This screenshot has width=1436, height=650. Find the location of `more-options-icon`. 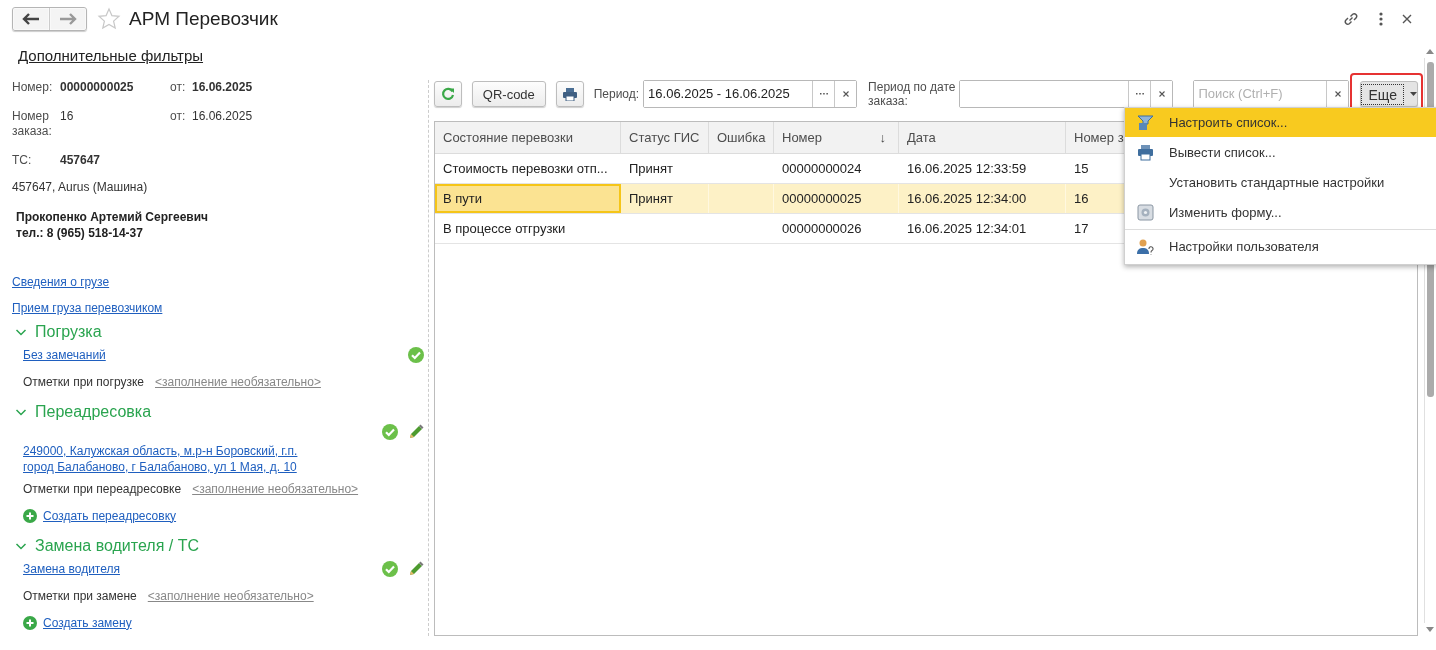

more-options-icon is located at coordinates (1381, 19).